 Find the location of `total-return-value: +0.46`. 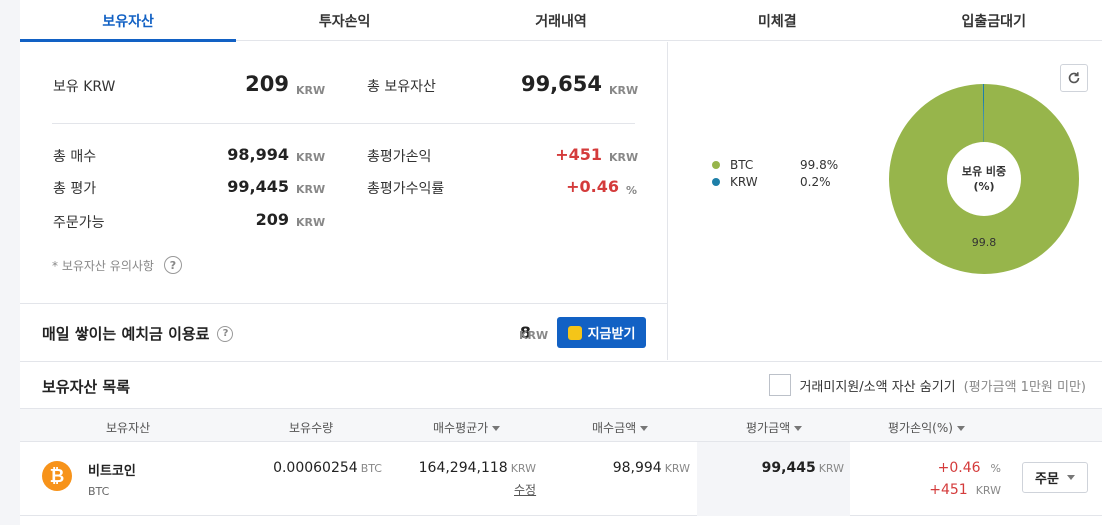

total-return-value: +0.46 is located at coordinates (592, 186).